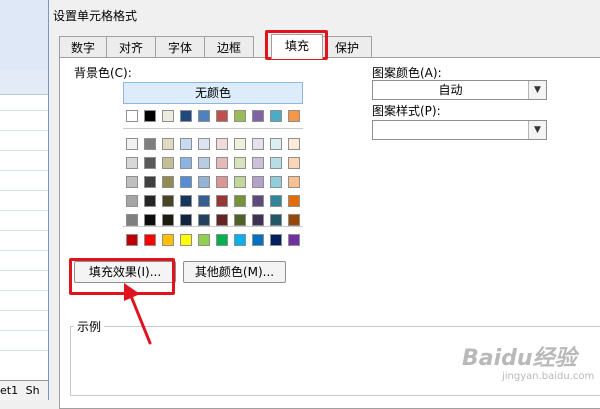 This screenshot has width=600, height=409. I want to click on tab-protection: 保护, so click(347, 47).